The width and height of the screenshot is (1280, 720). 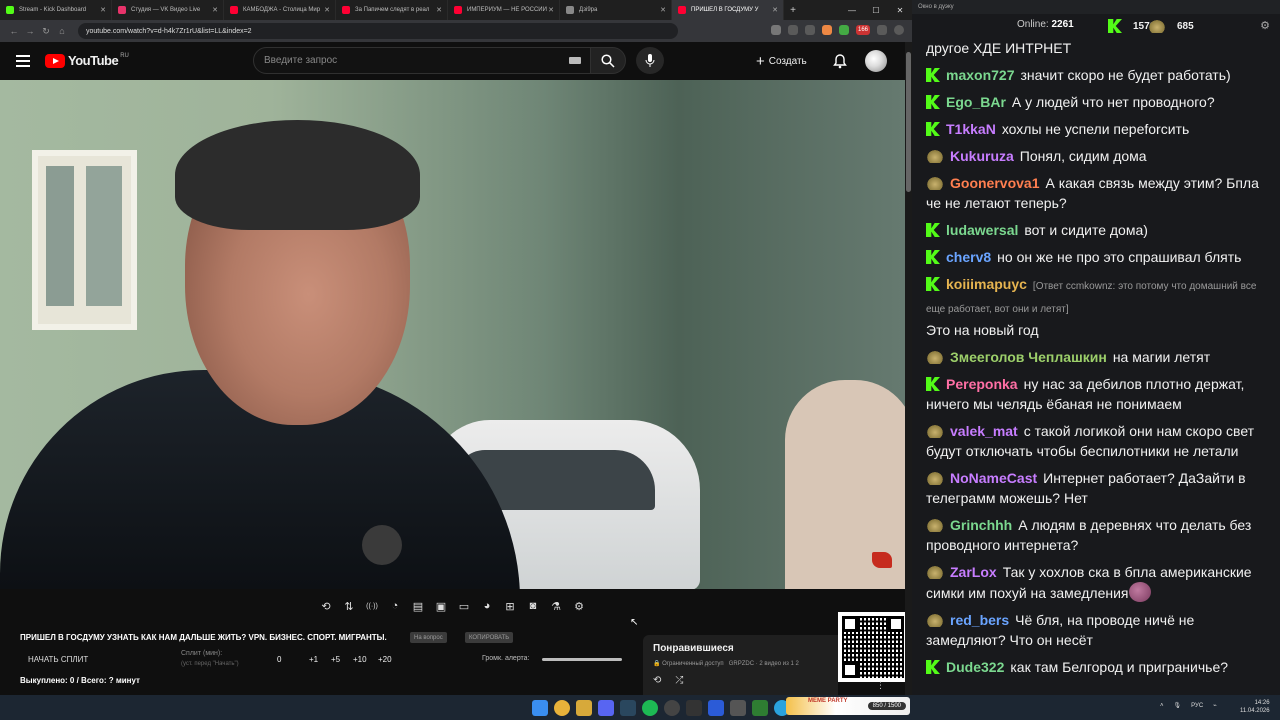 What do you see at coordinates (1162, 706) in the screenshot?
I see `chevron-up-icon: ˄` at bounding box center [1162, 706].